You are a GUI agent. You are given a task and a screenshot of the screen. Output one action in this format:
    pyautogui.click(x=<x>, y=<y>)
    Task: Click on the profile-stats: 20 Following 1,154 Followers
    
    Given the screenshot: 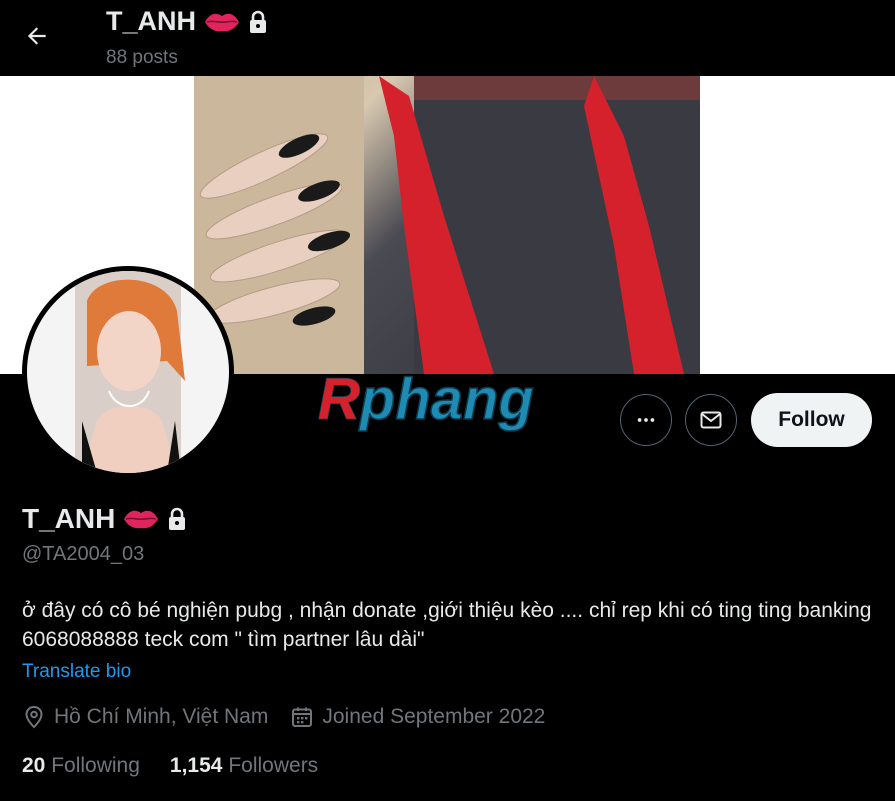 What is the action you would take?
    pyautogui.click(x=185, y=766)
    